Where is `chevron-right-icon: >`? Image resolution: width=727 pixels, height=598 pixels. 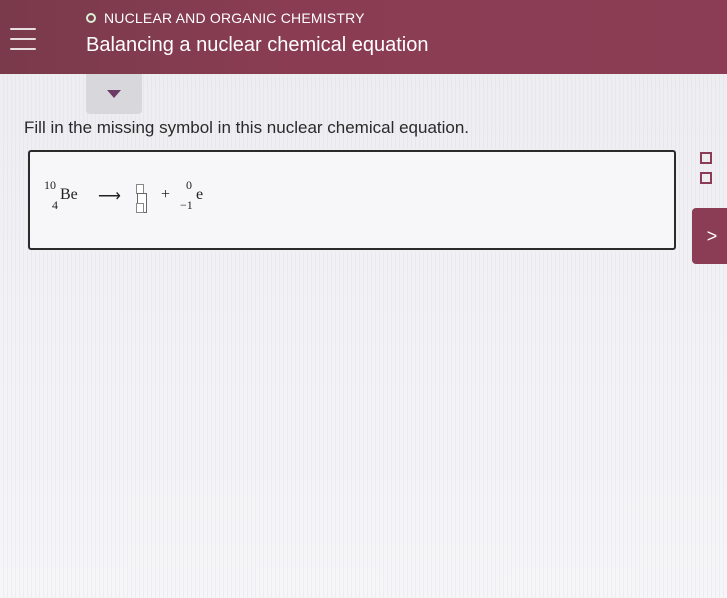
chevron-right-icon: > is located at coordinates (712, 235).